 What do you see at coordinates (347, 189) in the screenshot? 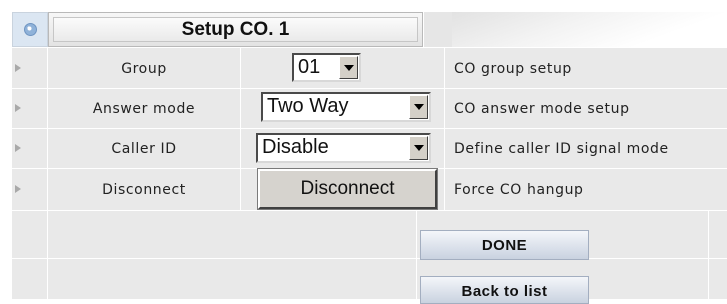
I see `disconnect-button: Disconnect` at bounding box center [347, 189].